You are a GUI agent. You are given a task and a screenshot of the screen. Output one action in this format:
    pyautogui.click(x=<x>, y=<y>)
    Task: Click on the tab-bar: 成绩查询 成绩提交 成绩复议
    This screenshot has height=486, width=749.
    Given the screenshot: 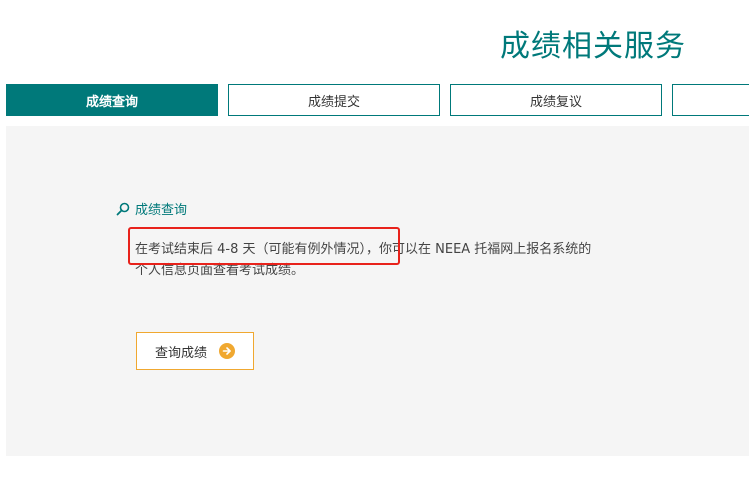 What is the action you would take?
    pyautogui.click(x=374, y=100)
    